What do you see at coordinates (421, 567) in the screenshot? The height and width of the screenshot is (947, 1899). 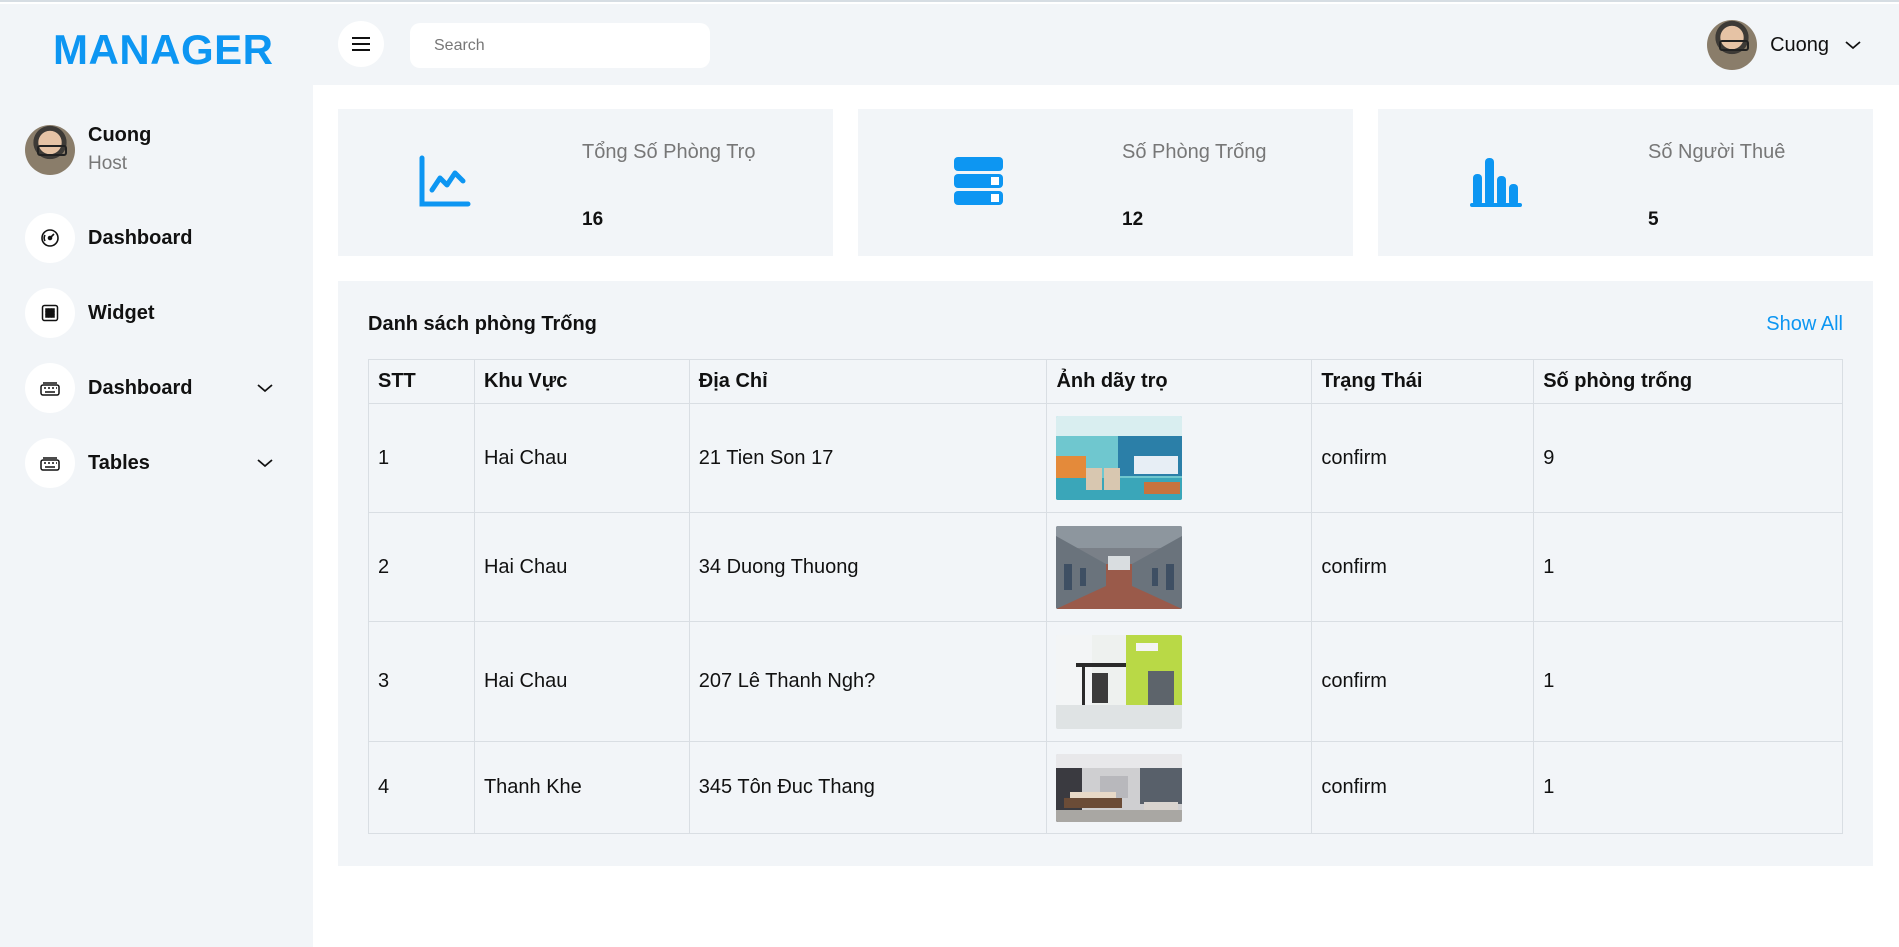 I see `cell-stt: 2` at bounding box center [421, 567].